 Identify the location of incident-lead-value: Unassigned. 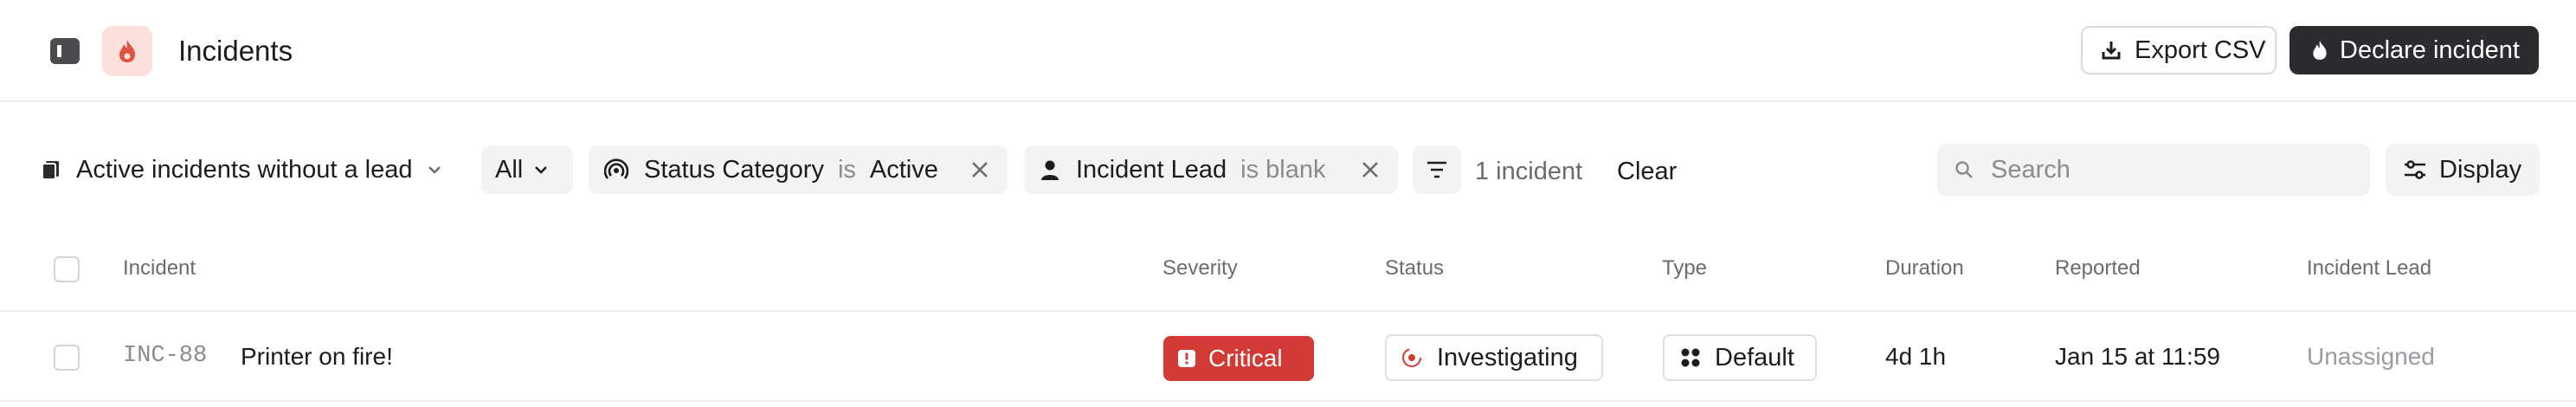
(2371, 357).